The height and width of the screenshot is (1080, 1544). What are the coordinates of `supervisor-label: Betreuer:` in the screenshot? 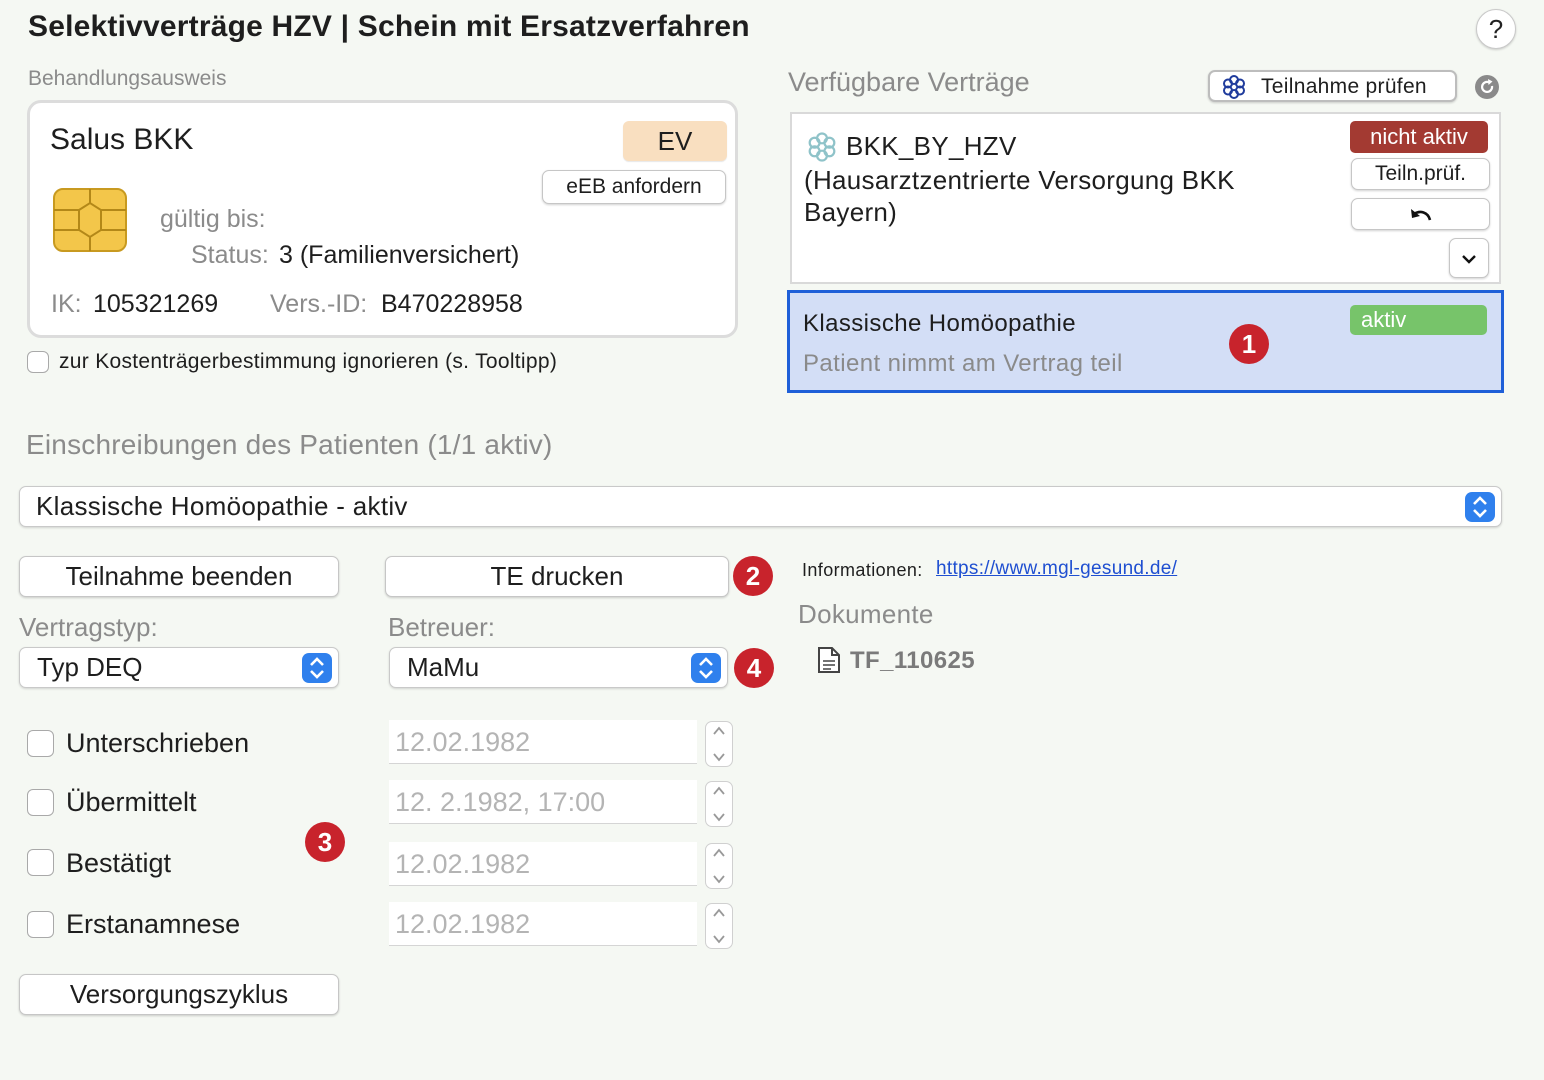 It's located at (441, 627).